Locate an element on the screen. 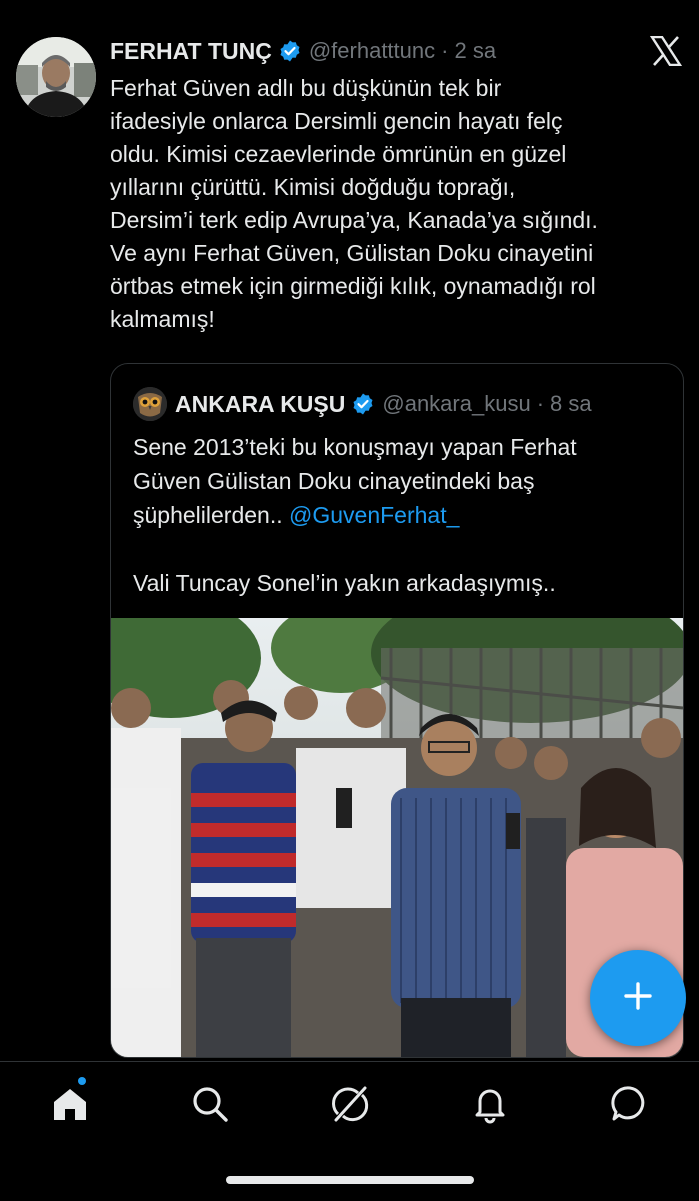  author-handle: @ferhatttunc is located at coordinates (372, 51).